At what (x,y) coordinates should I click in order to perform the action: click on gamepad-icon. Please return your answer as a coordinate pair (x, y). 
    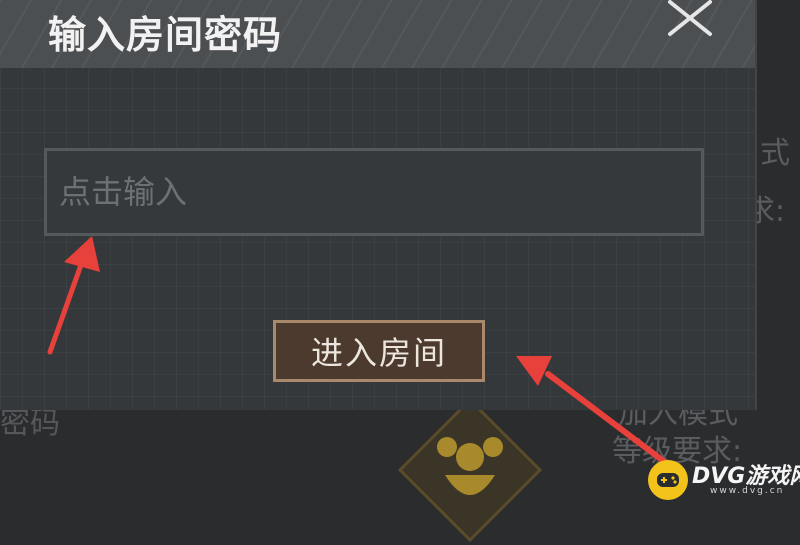
    Looking at the image, I should click on (668, 480).